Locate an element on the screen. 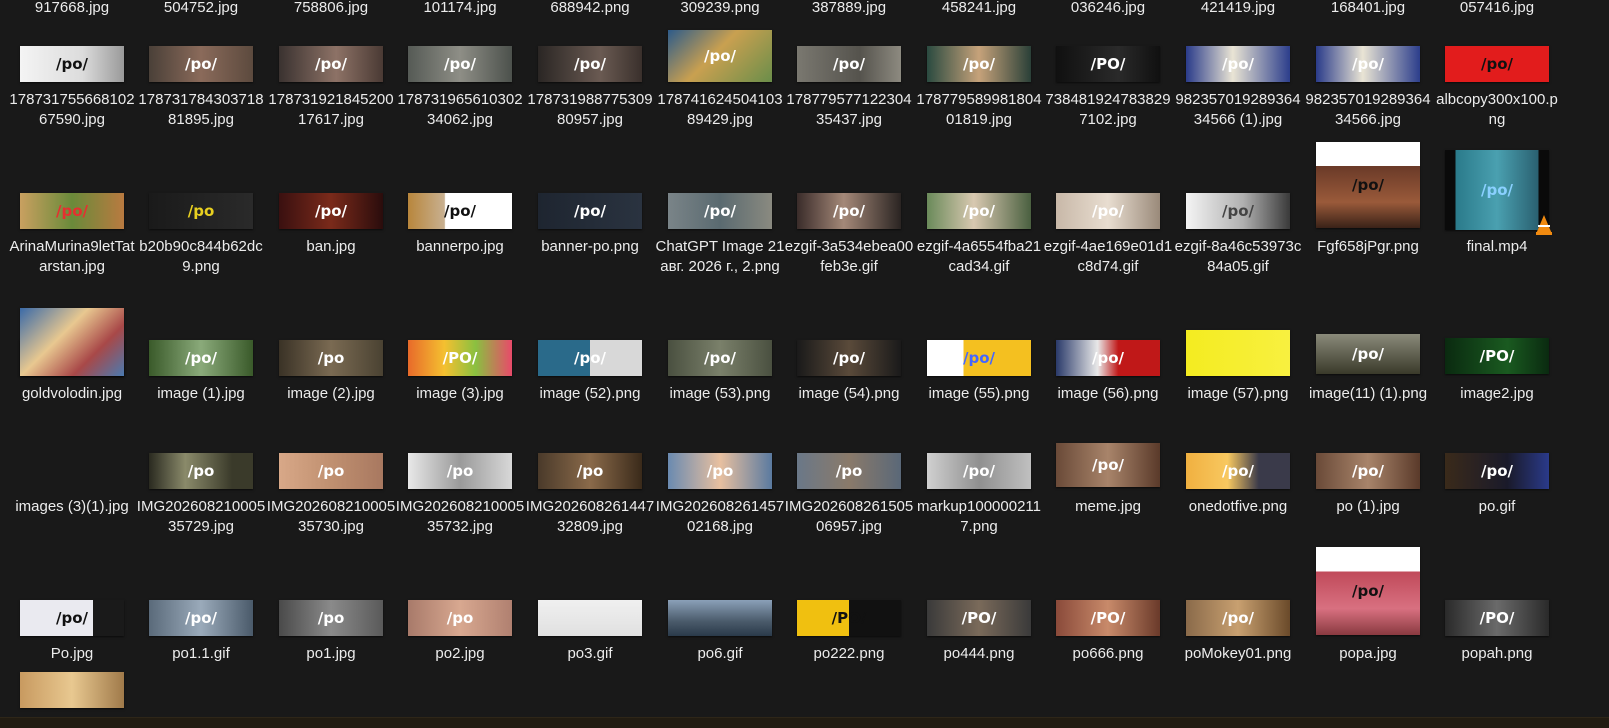 This screenshot has height=728, width=1609. file-name: IMG20260826150506957.jpg is located at coordinates (849, 517).